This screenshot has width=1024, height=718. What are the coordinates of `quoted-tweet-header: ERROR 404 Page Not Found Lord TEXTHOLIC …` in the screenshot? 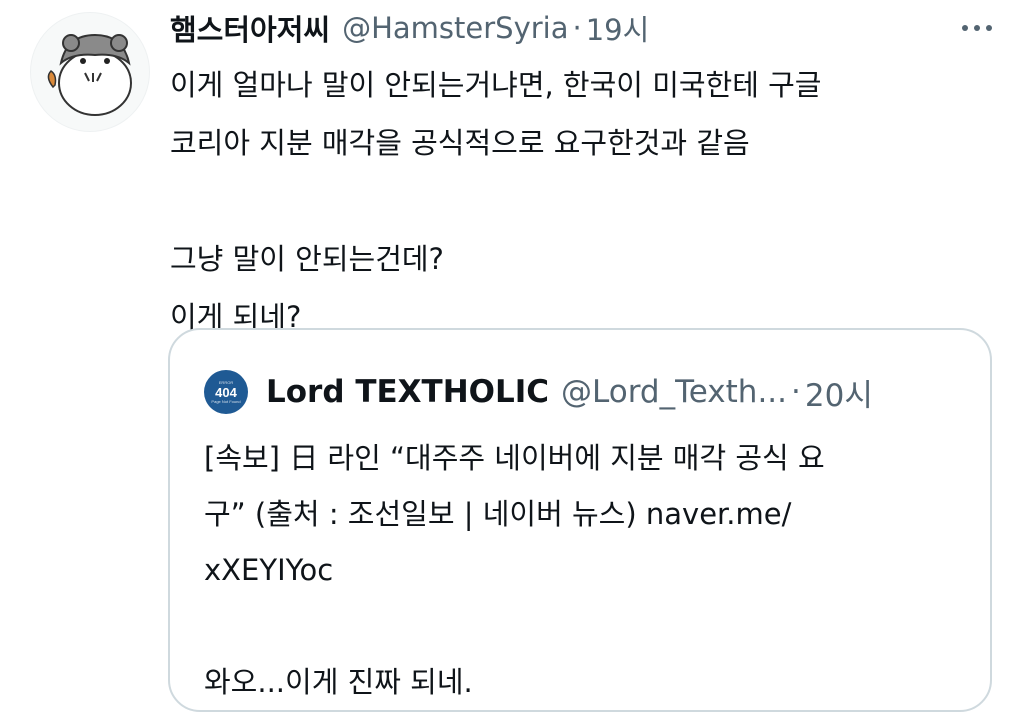 It's located at (587, 392).